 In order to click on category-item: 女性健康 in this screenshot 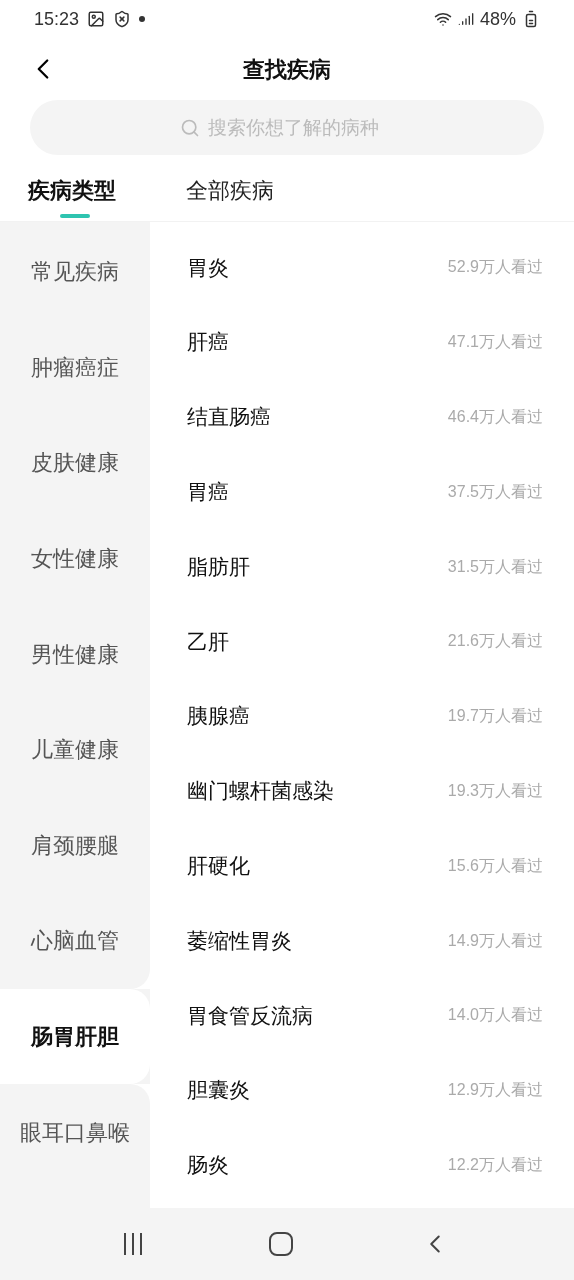, I will do `click(75, 558)`.